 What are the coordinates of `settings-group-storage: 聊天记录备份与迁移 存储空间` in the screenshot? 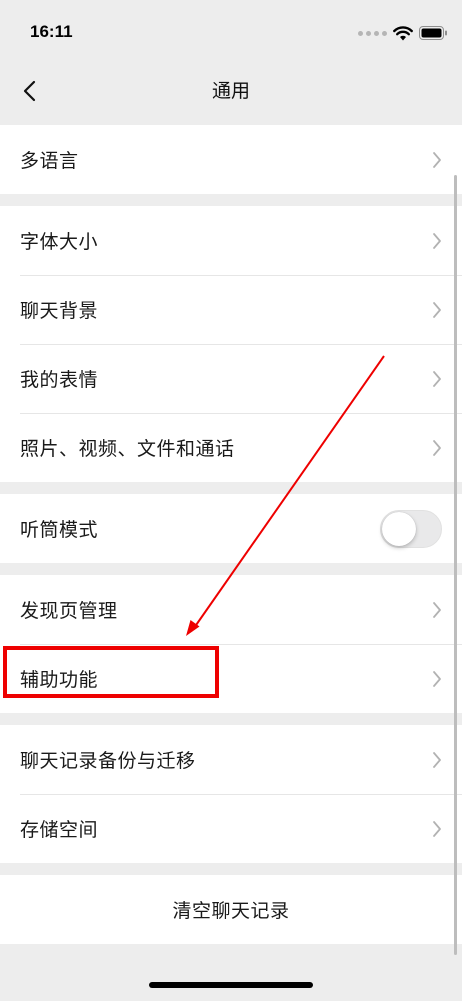 It's located at (231, 794).